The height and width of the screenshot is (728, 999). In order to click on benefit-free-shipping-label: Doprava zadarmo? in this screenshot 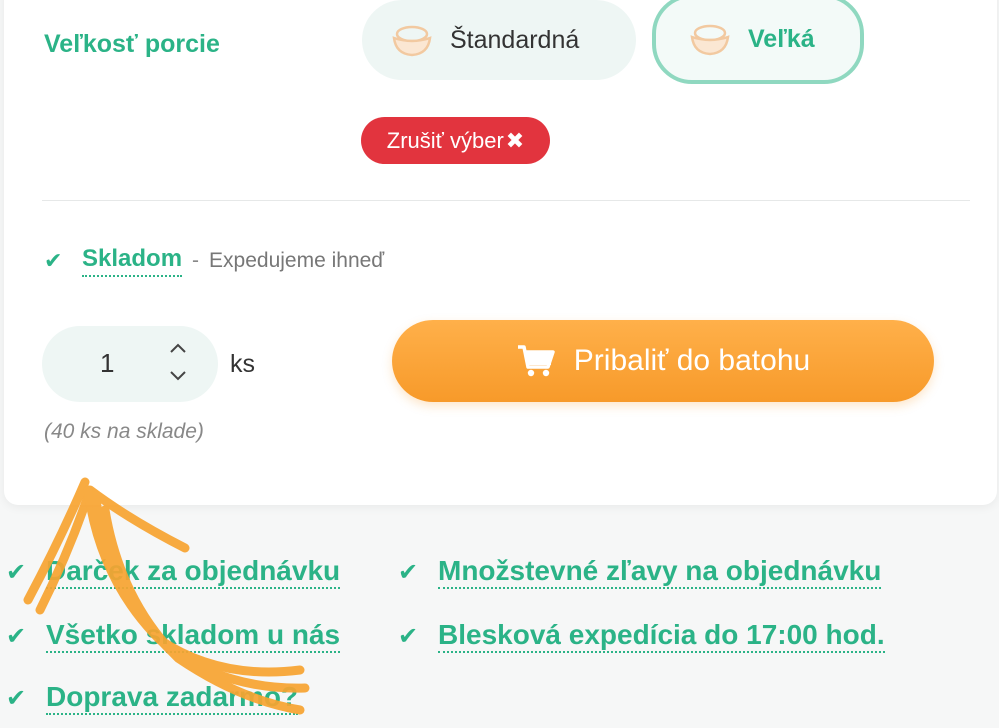, I will do `click(172, 698)`.